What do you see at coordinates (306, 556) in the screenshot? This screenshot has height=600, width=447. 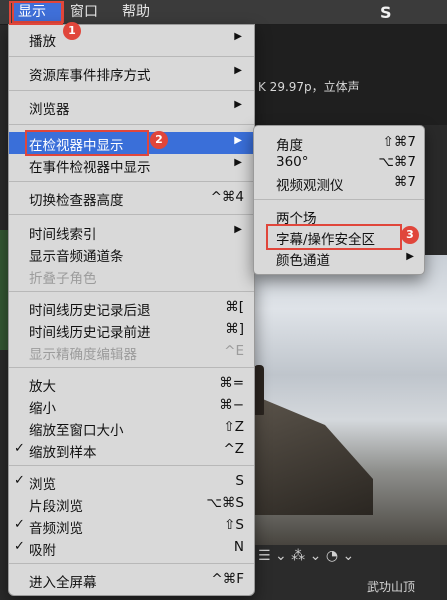 I see `viewer-controls: ☰ ⌄ ⁂ ⌄ ◔ ⌄` at bounding box center [306, 556].